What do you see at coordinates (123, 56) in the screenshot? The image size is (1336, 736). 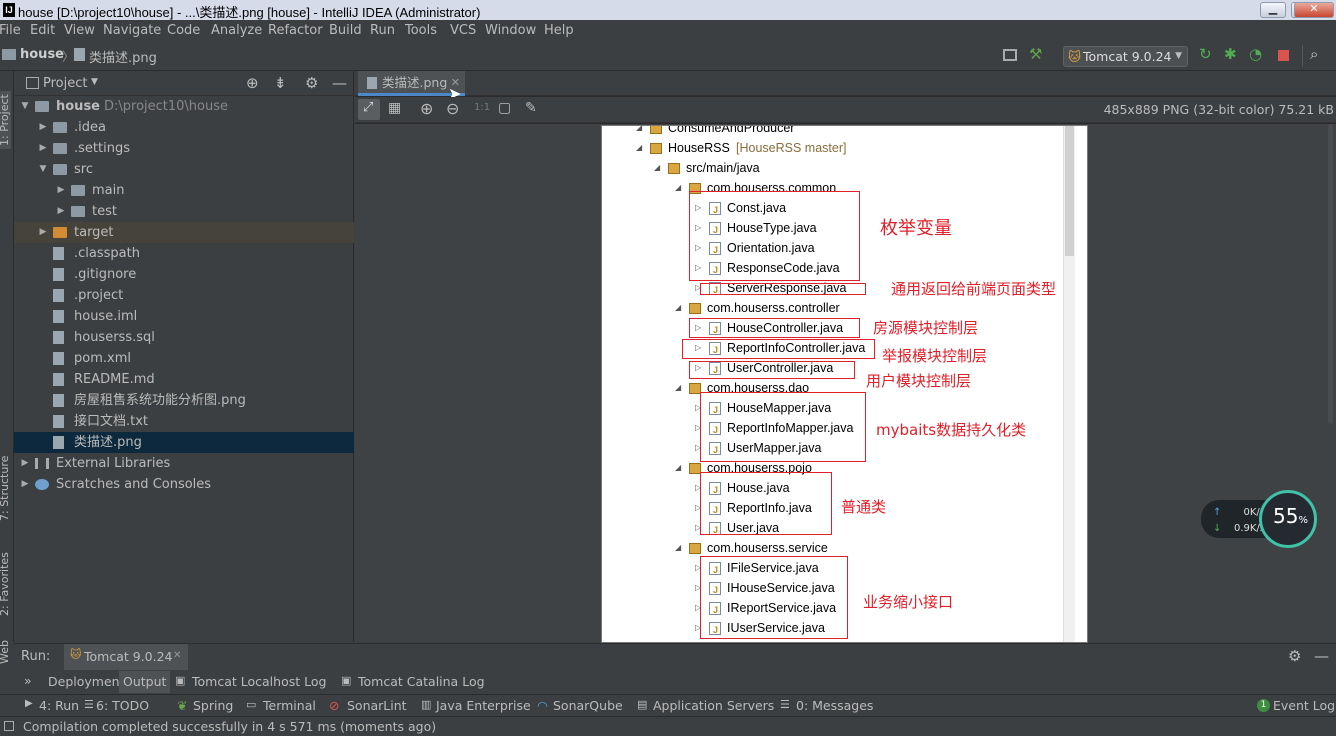 I see `breadcrumb-file: 类描述.png` at bounding box center [123, 56].